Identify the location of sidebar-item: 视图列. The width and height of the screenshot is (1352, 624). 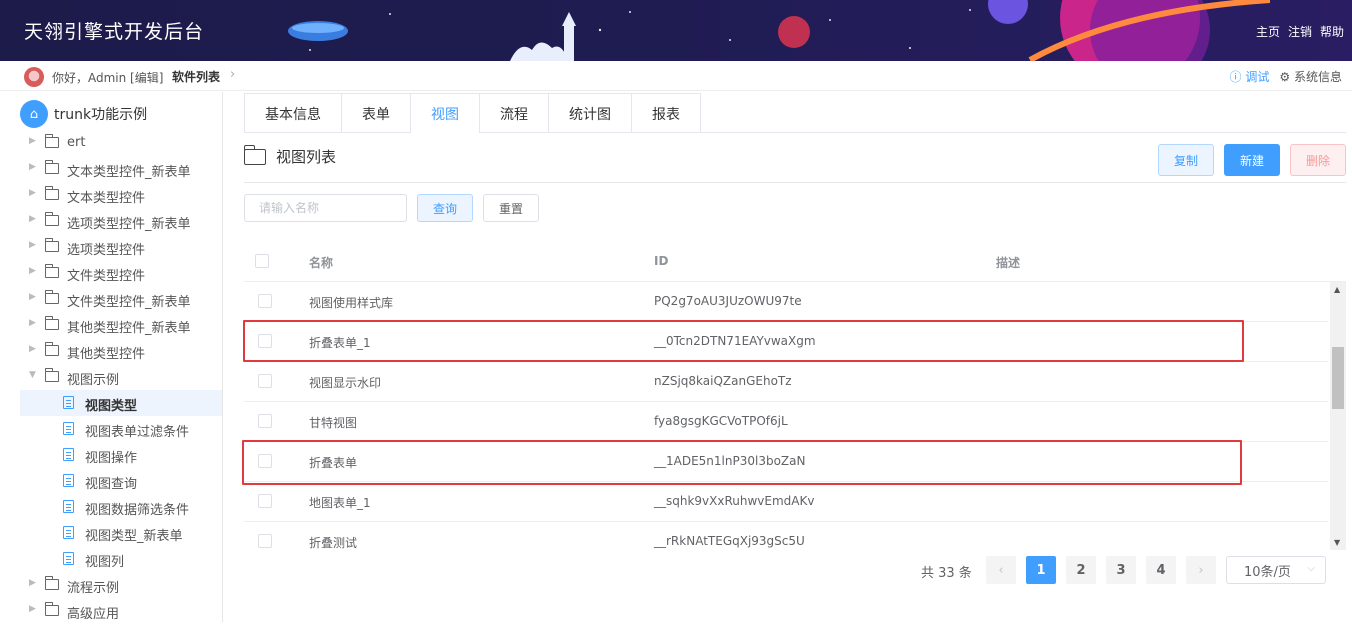
(111, 559).